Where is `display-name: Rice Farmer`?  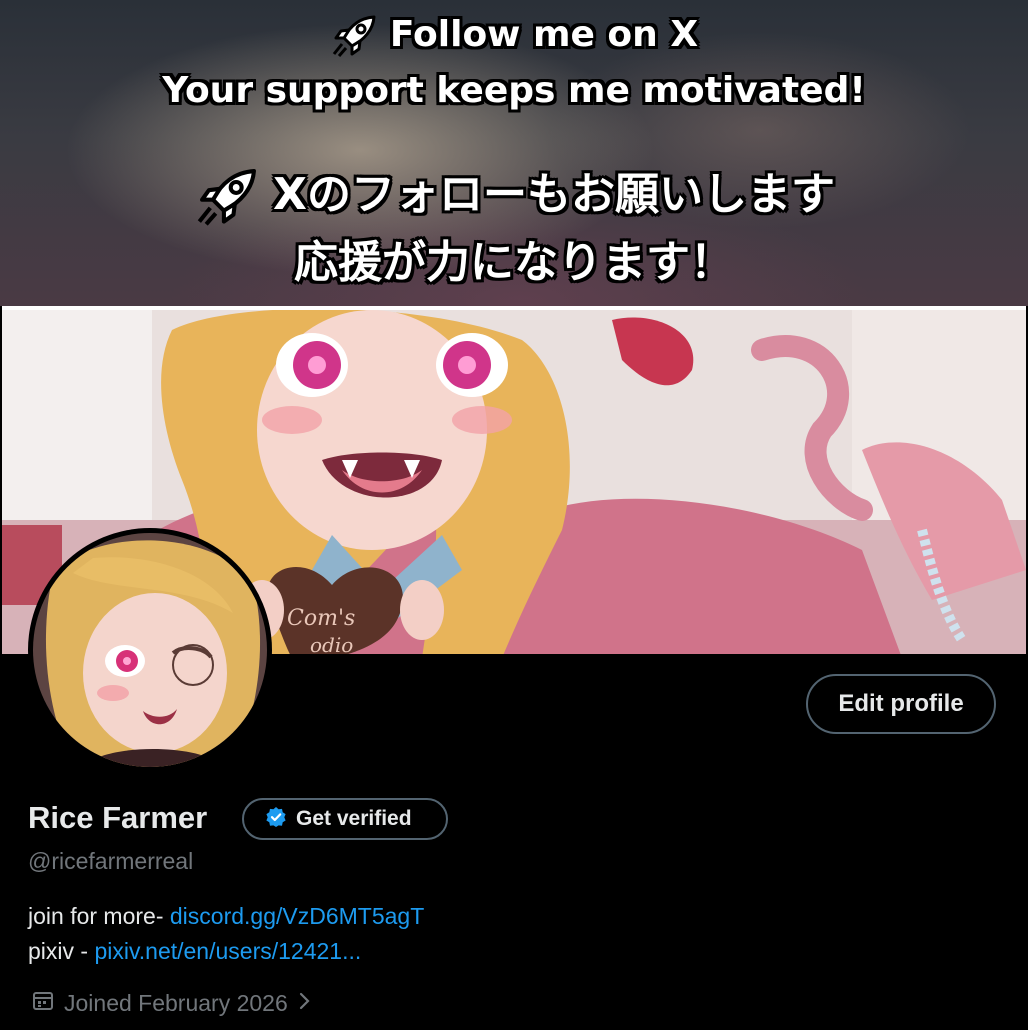
display-name: Rice Farmer is located at coordinates (118, 817).